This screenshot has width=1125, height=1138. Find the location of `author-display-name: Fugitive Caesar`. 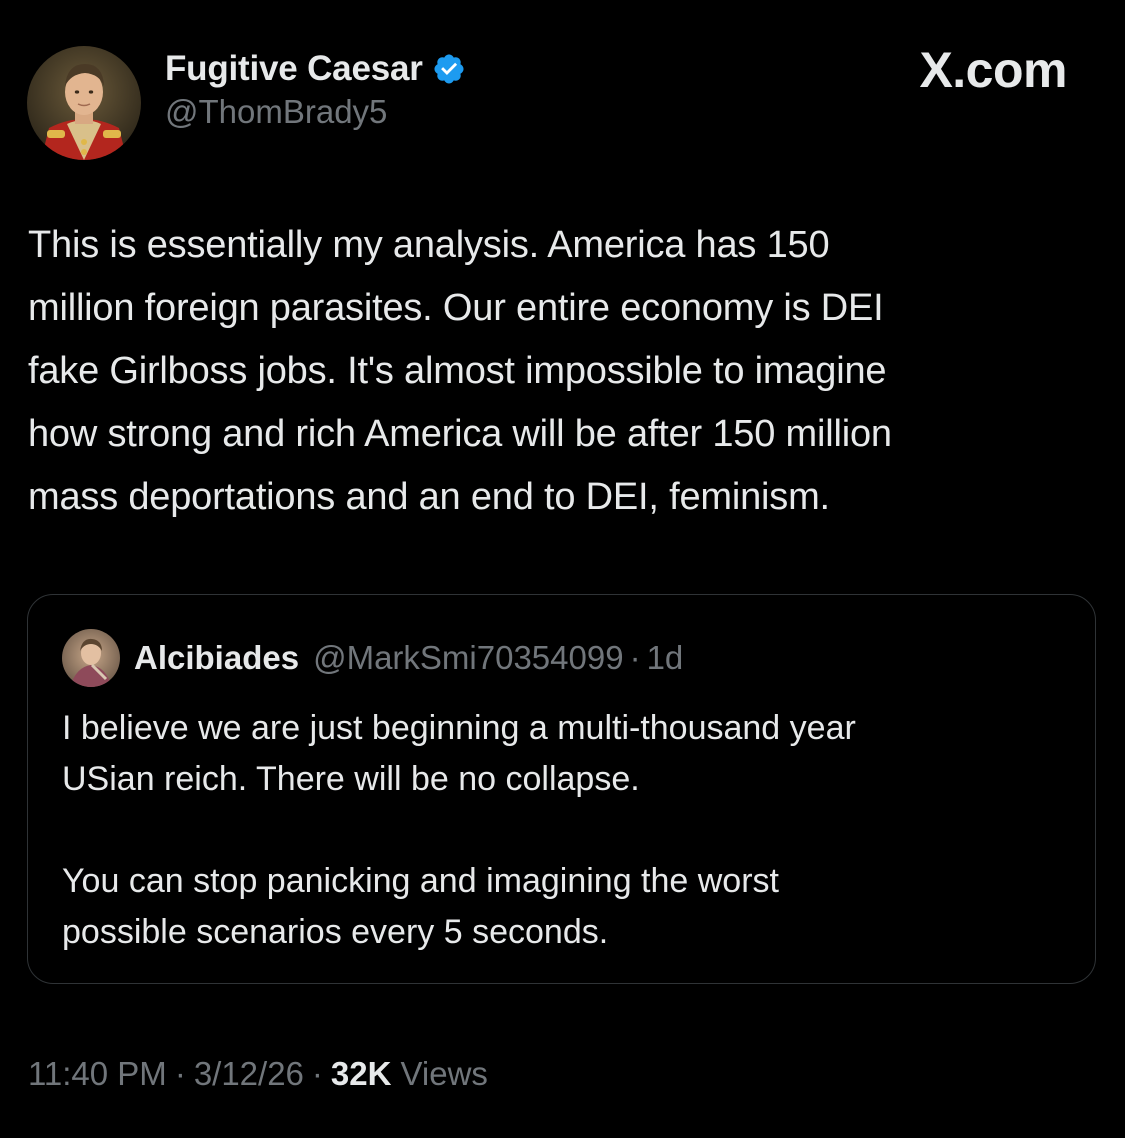

author-display-name: Fugitive Caesar is located at coordinates (294, 69).